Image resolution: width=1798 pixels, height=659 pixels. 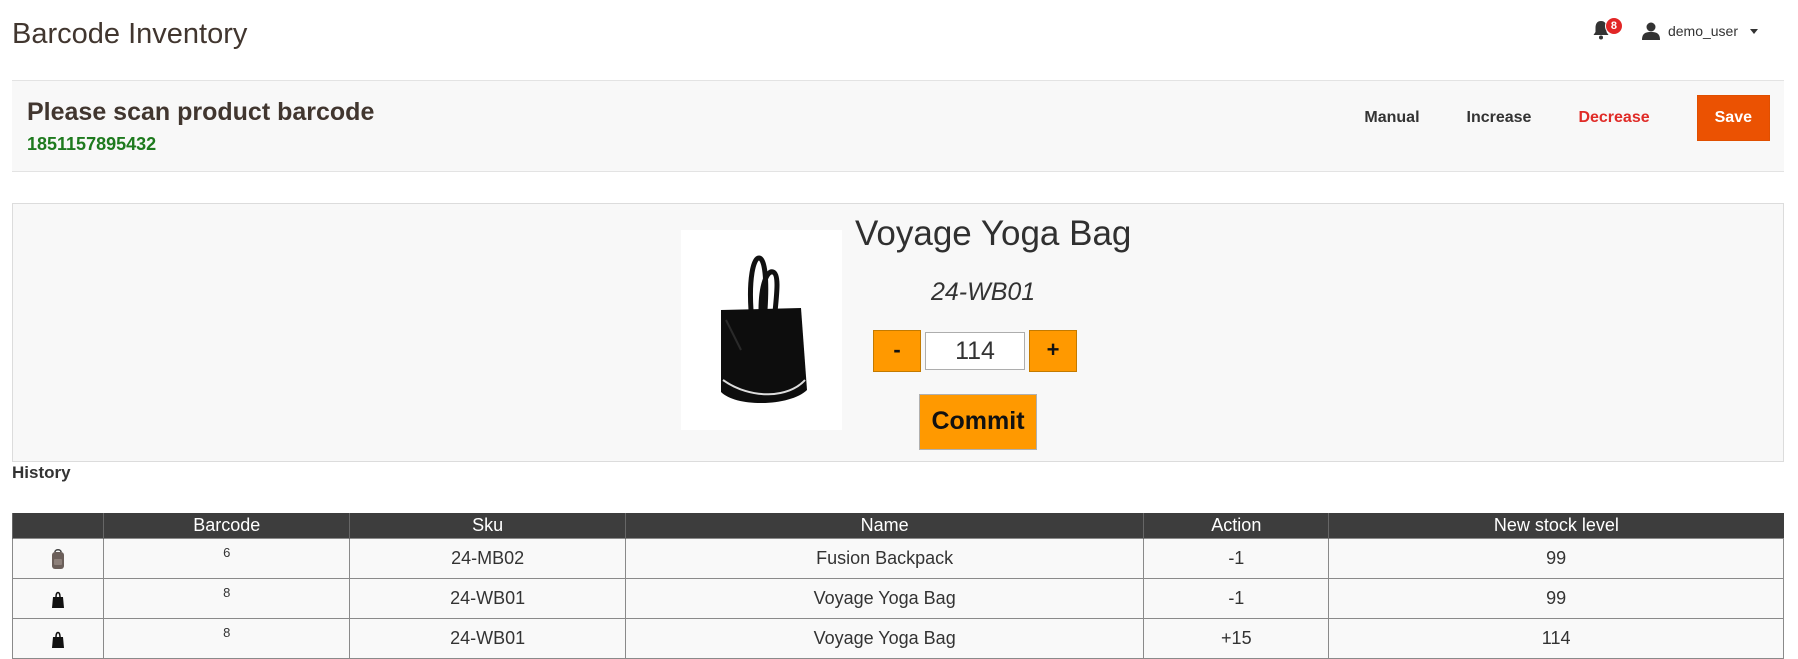 I want to click on header-tools: 8 demo_user, so click(x=1675, y=29).